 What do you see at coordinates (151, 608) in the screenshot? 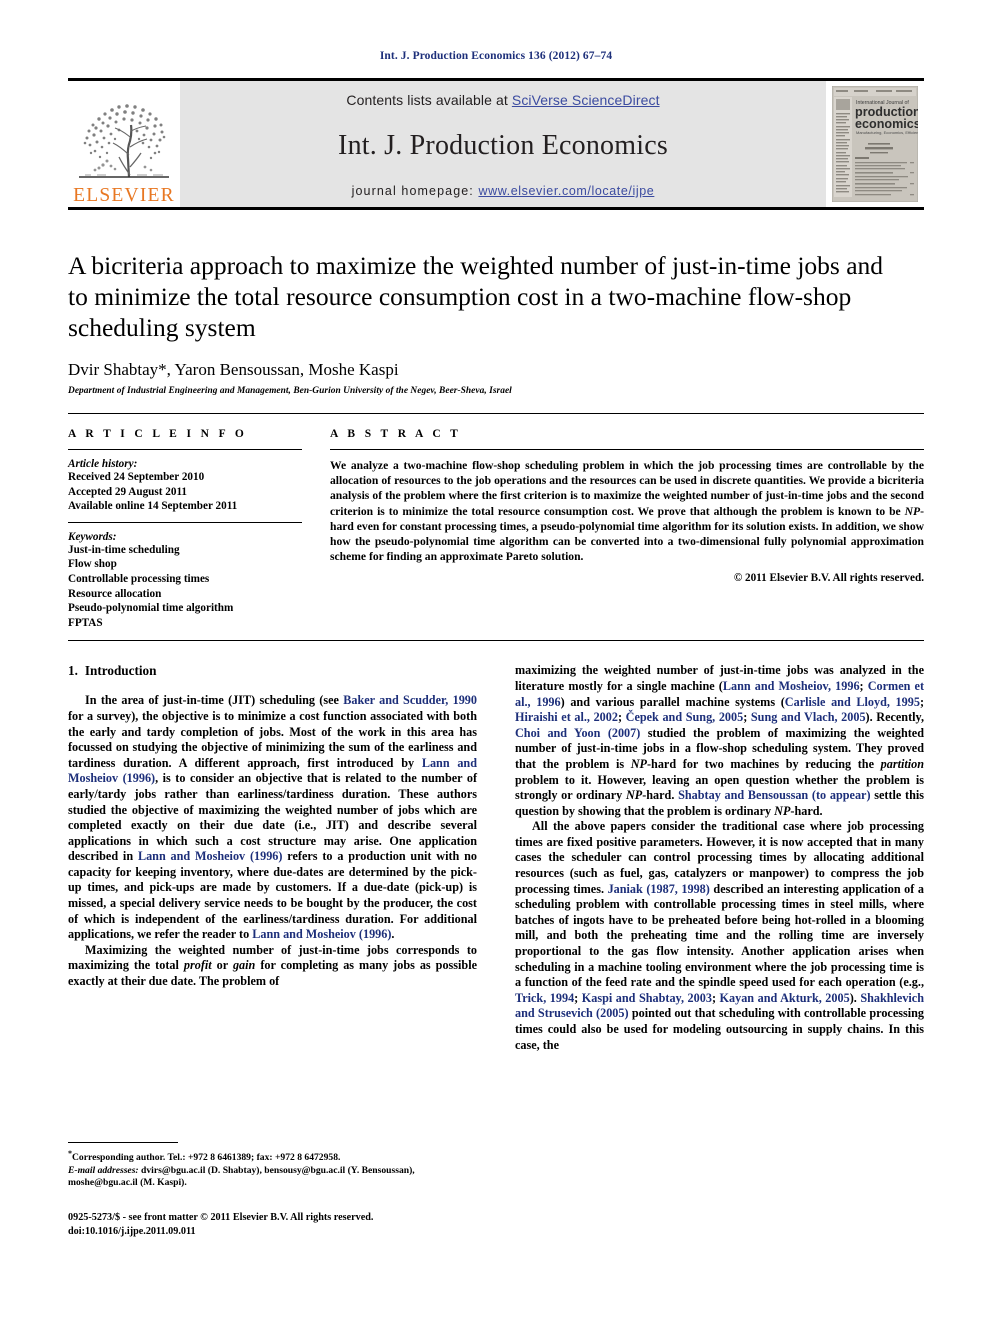
I see `keyword-item: Pseudo-polynomial time algorithm` at bounding box center [151, 608].